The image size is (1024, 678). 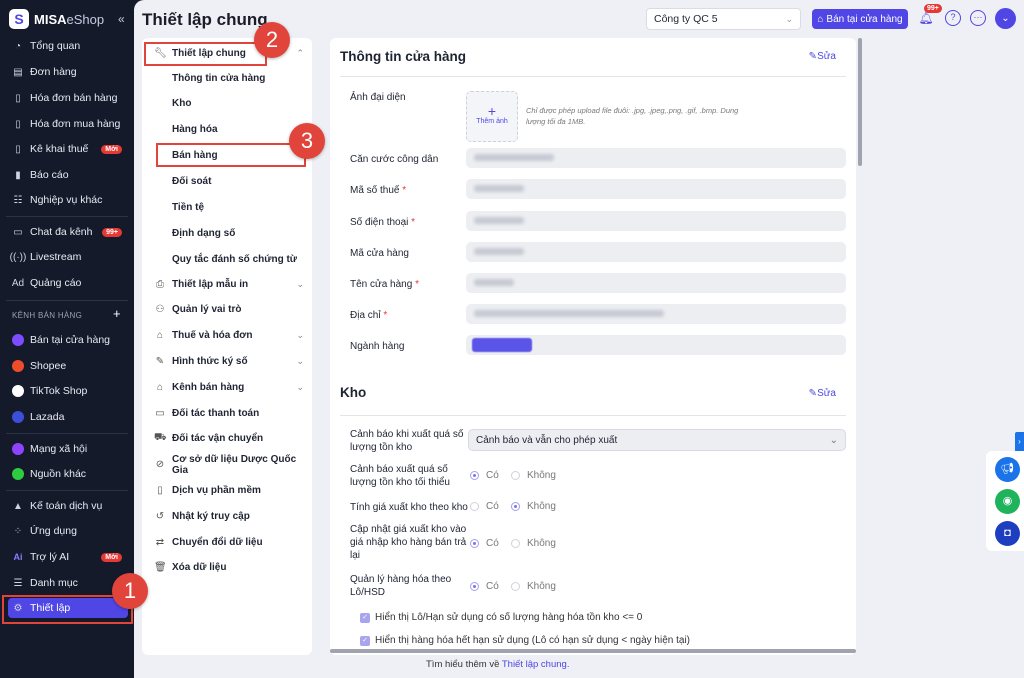 I want to click on nav-chuyen-doi-du-lieu: ⇄ Chuyển đổi dữ liệu, so click(x=227, y=542).